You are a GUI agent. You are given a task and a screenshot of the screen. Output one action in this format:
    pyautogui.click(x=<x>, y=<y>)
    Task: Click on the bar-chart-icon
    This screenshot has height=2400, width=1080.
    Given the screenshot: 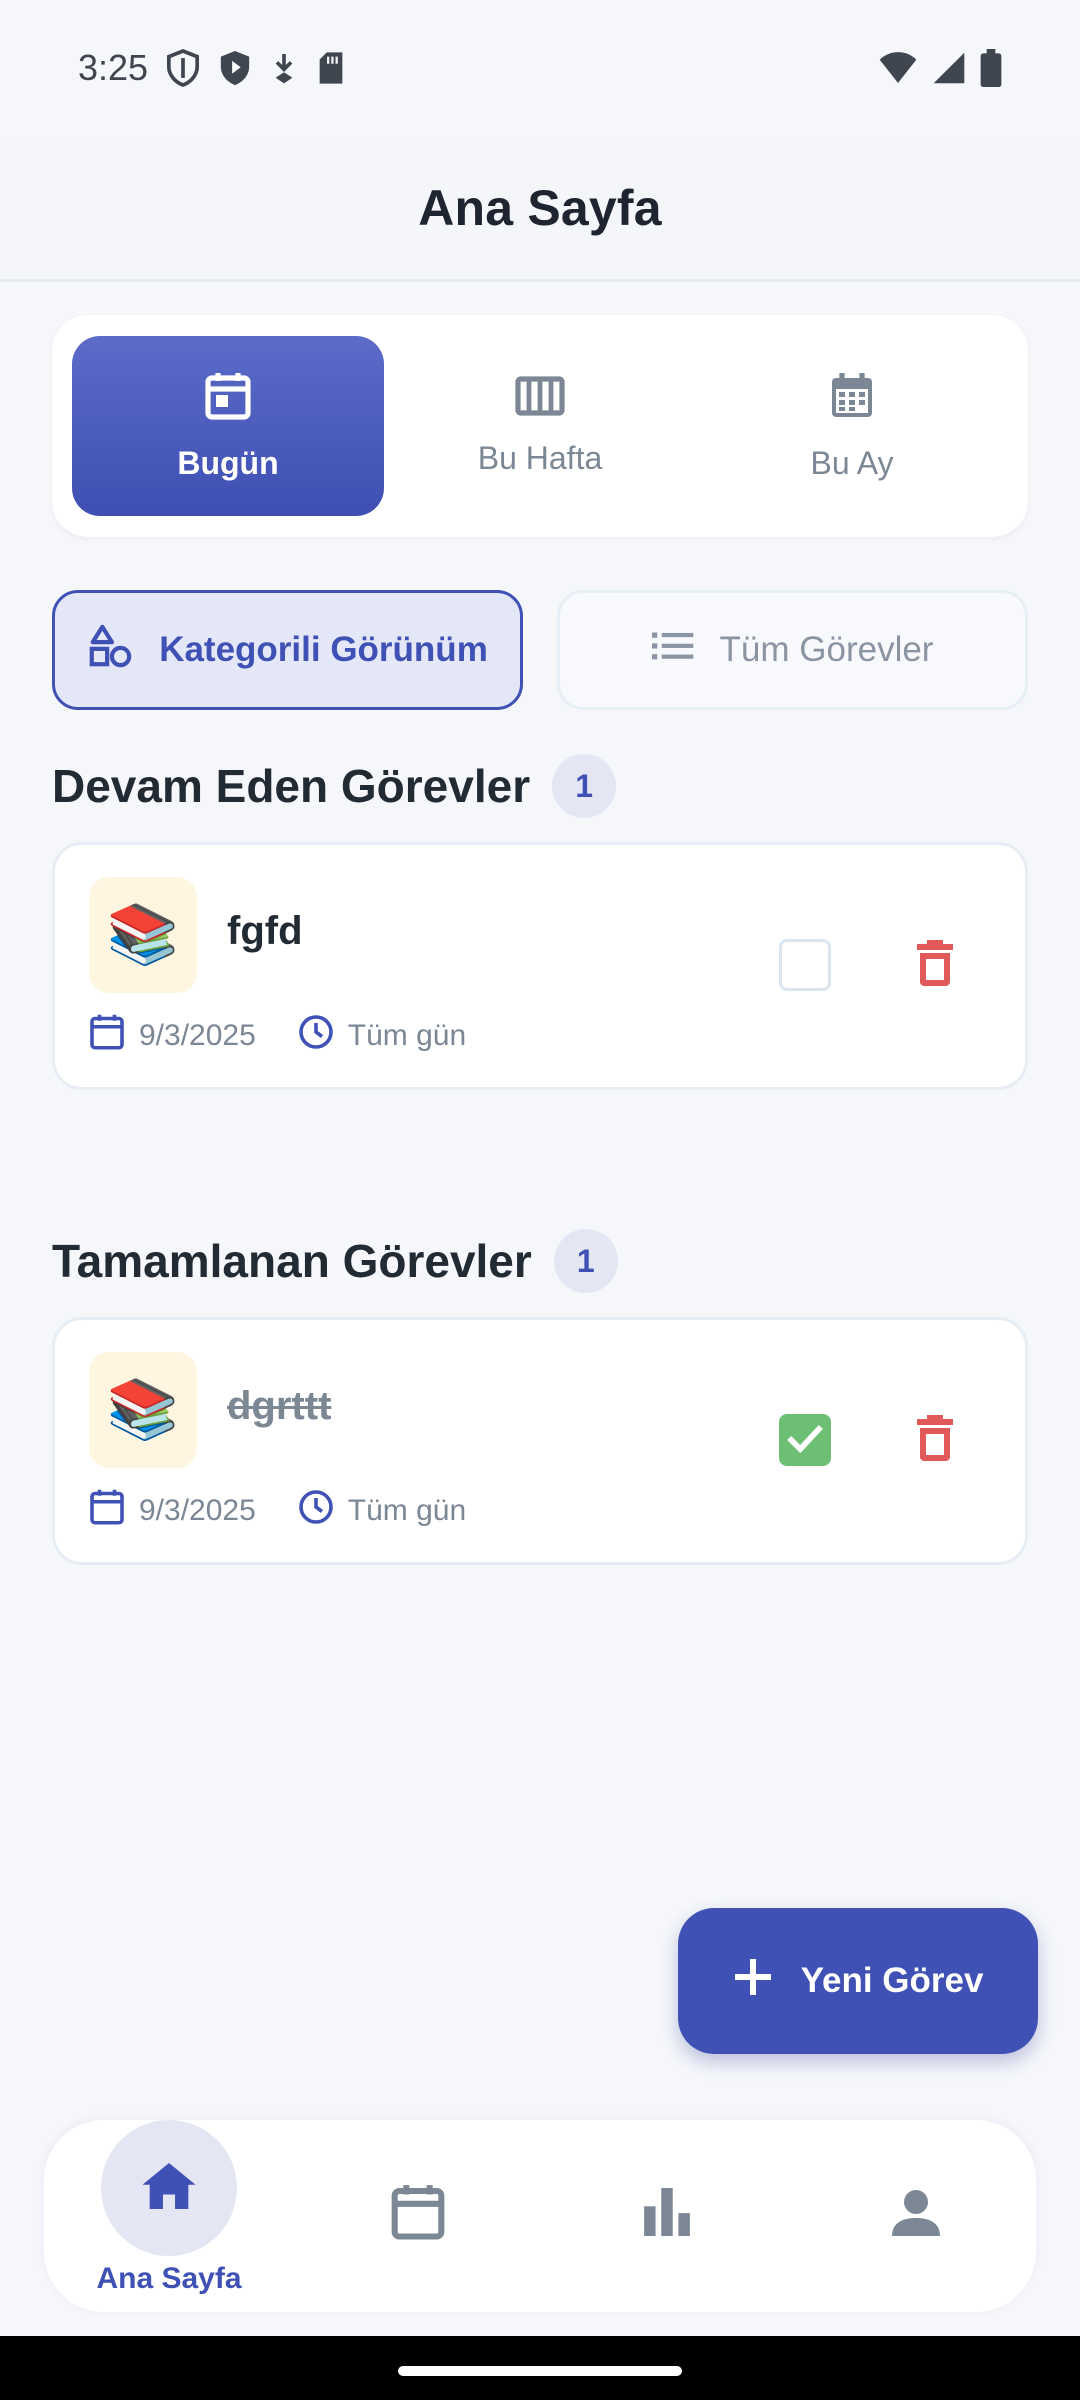 What is the action you would take?
    pyautogui.click(x=667, y=2214)
    